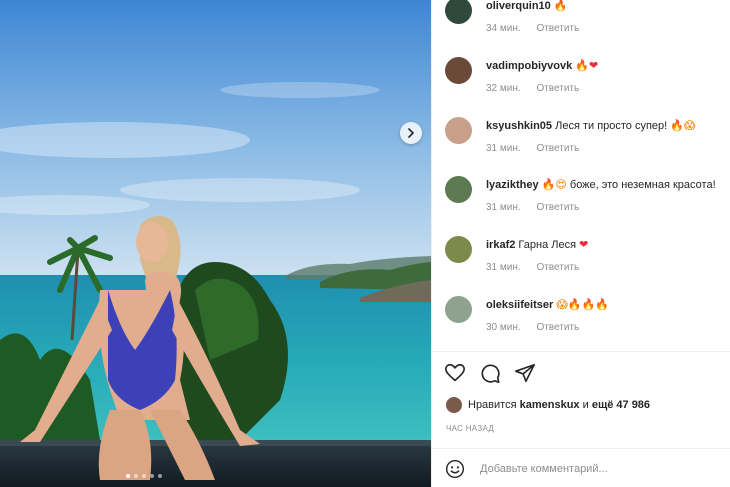 The image size is (730, 487). I want to click on paper-plane-icon, so click(525, 373).